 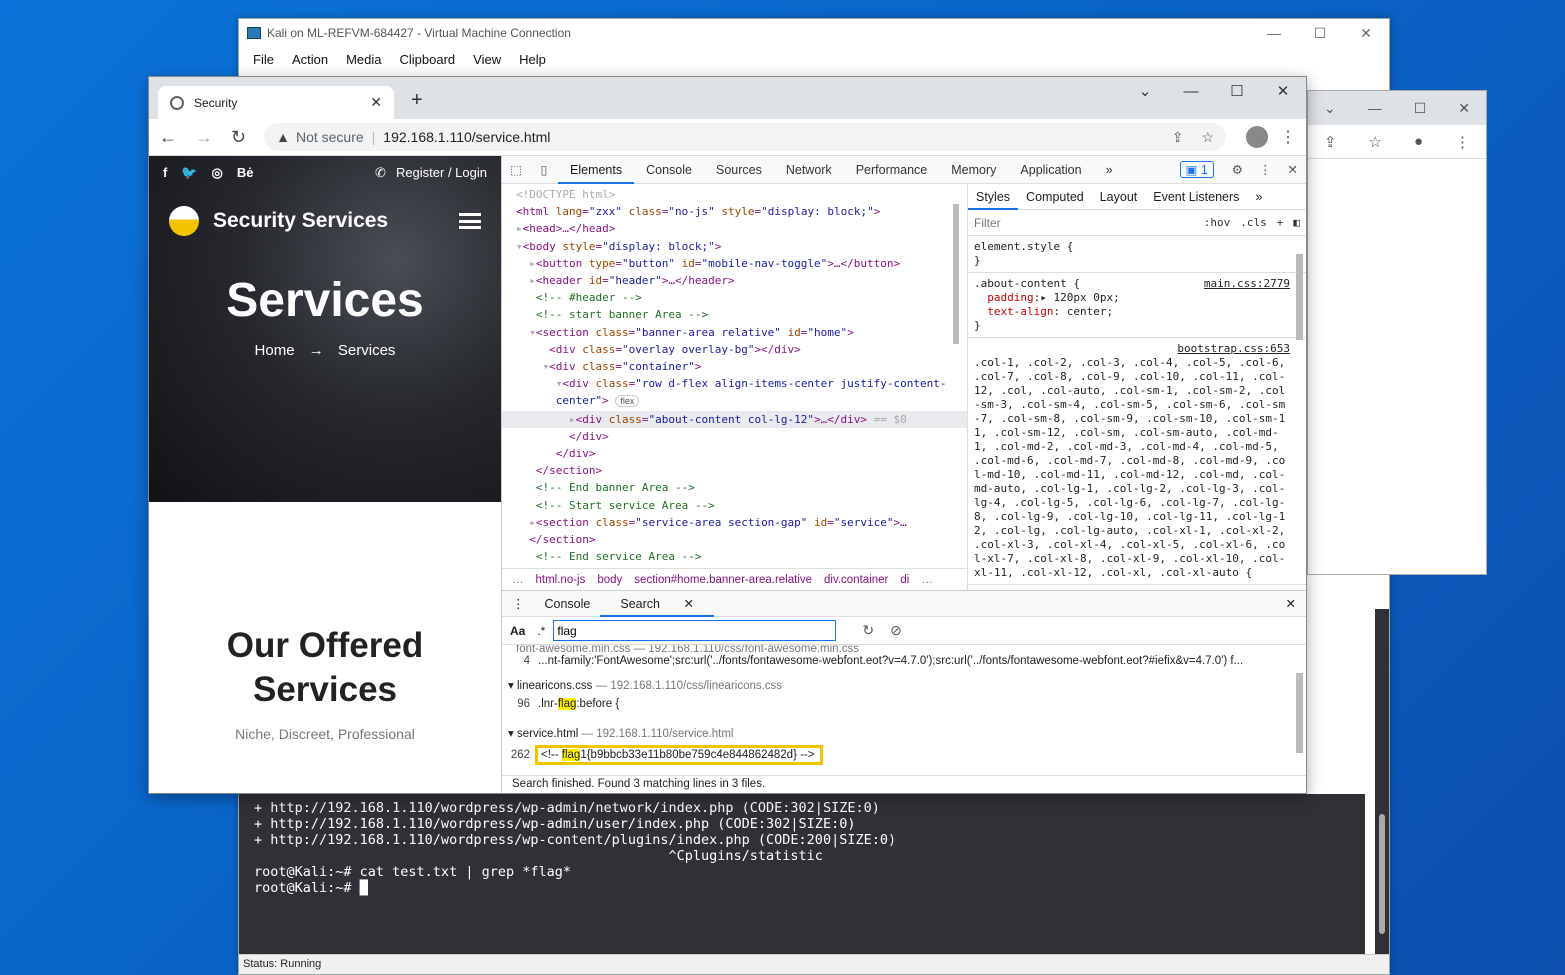 I want to click on menu-help: Help, so click(x=532, y=59).